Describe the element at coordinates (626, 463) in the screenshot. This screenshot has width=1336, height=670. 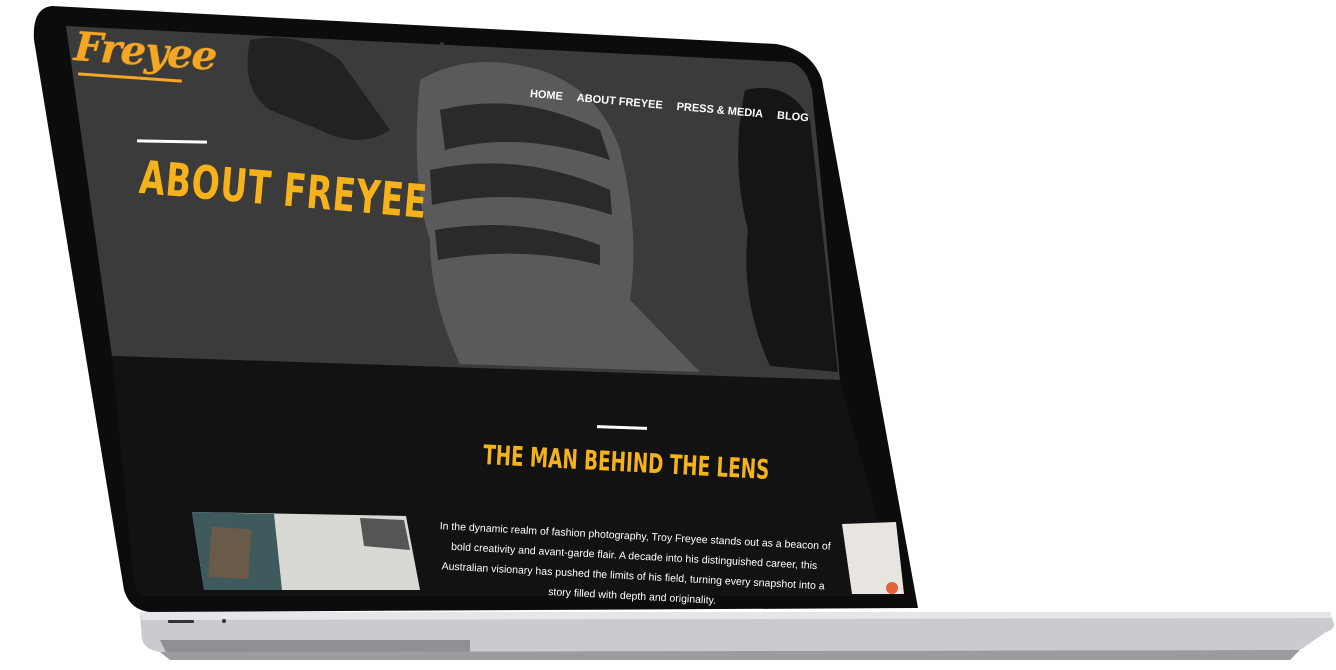
I see `section-title: THE MAN BEHIND THE LENS` at that location.